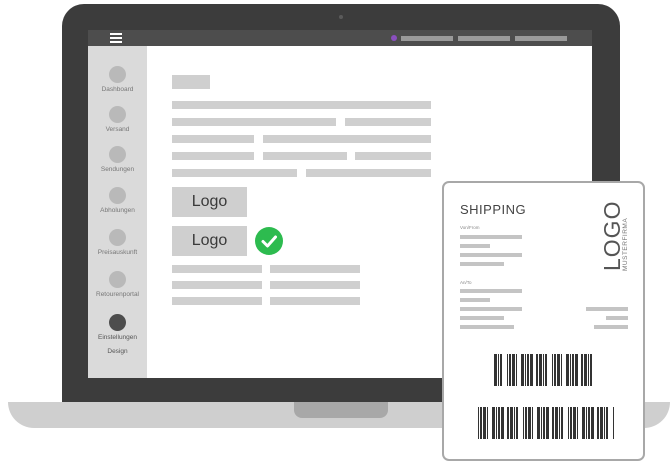 The width and height of the screenshot is (670, 464). Describe the element at coordinates (625, 244) in the screenshot. I see `company-name: MUSTERFIRMA` at that location.